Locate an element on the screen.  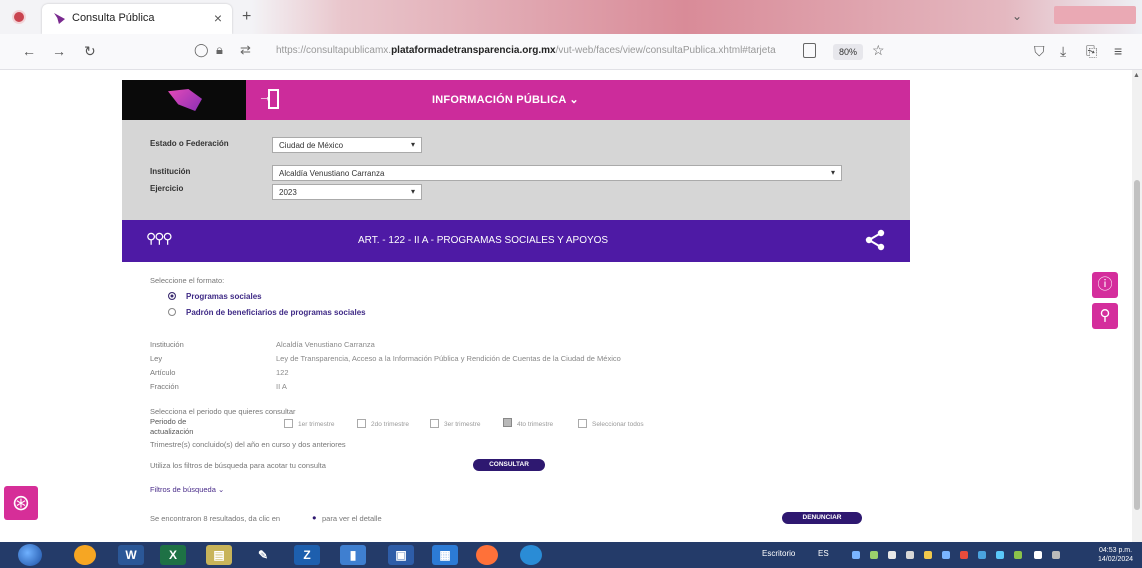
checkbox-q1-label: 1er trimestre is located at coordinates (316, 424).